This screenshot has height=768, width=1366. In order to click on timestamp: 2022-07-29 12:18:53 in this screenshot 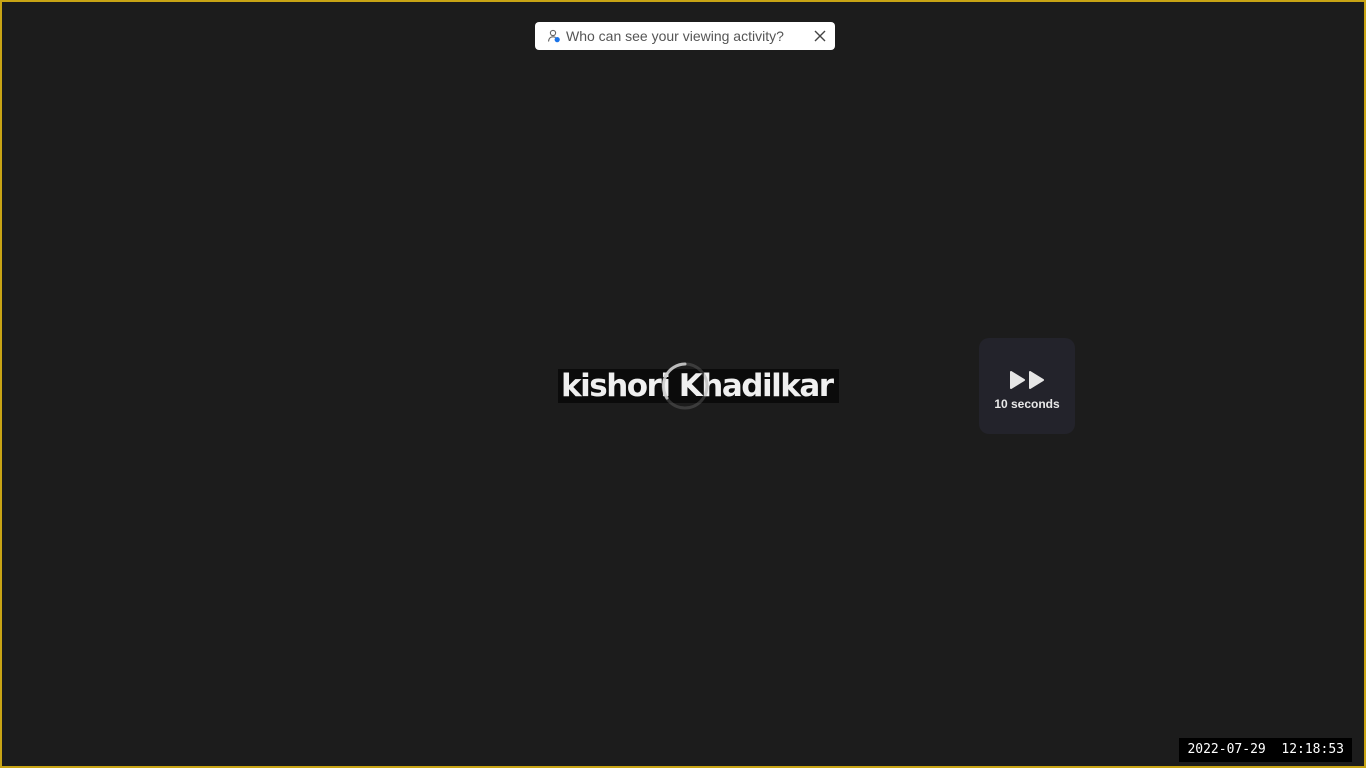, I will do `click(1265, 750)`.